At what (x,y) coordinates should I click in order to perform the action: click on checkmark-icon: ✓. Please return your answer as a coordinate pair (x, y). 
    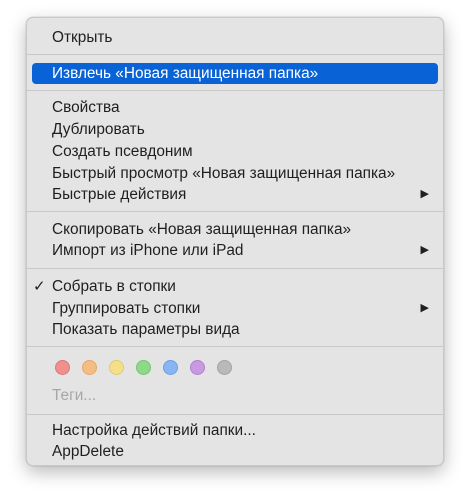
    Looking at the image, I should click on (39, 286).